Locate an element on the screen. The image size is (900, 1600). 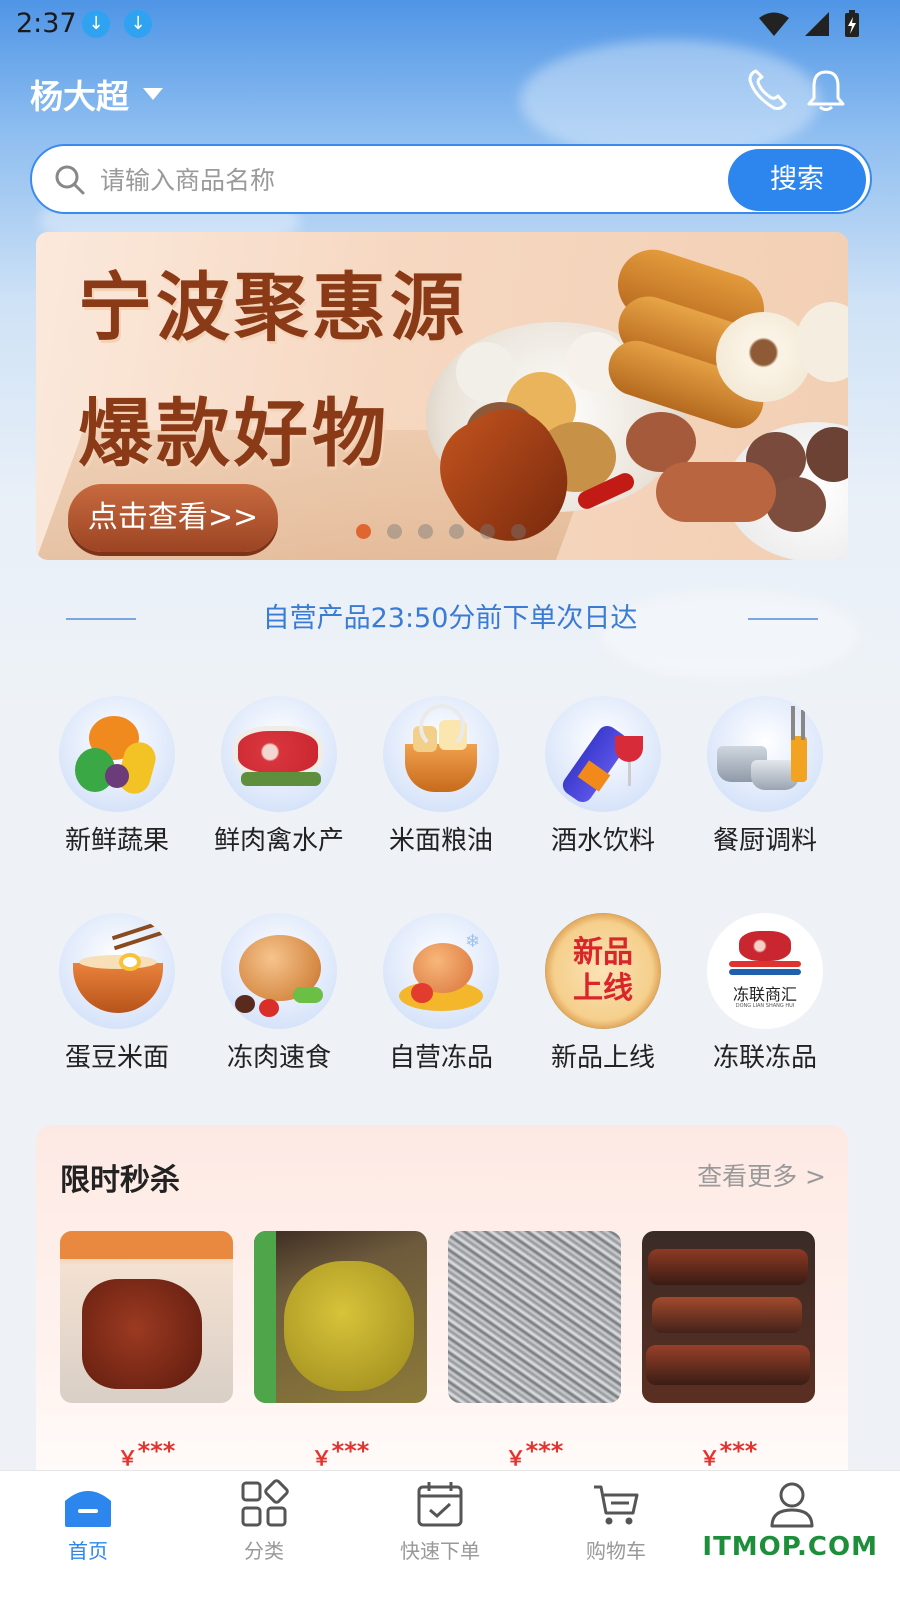
category-label: 酒水饮料 is located at coordinates (602, 841).